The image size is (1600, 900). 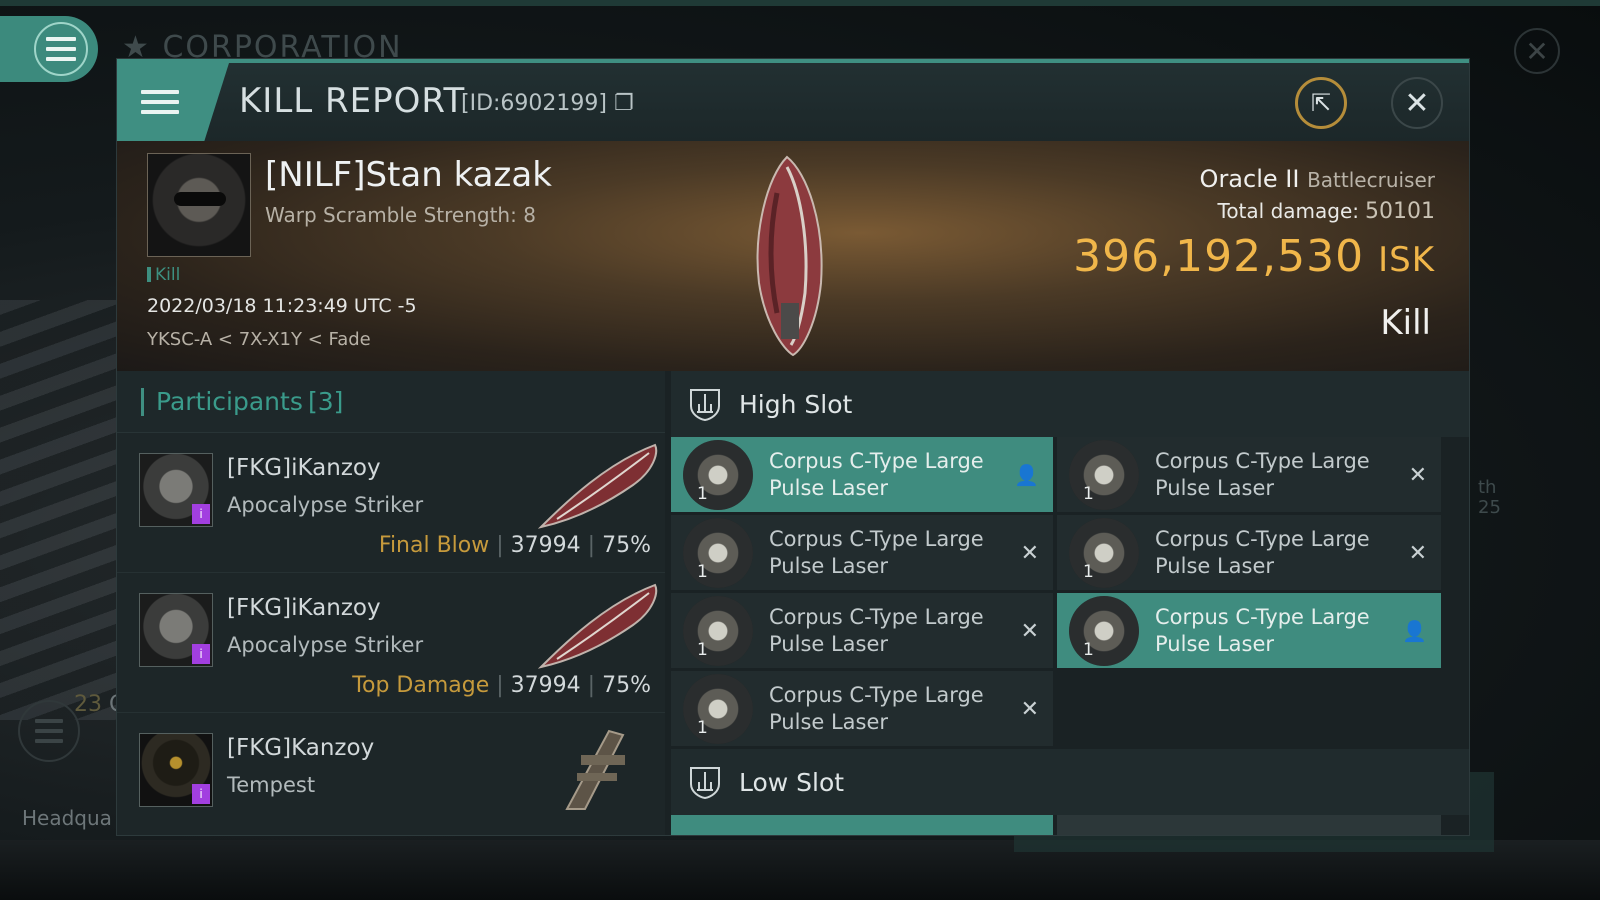 I want to click on participant-row: i [FKG]Kanzoy Tempest, so click(x=391, y=774).